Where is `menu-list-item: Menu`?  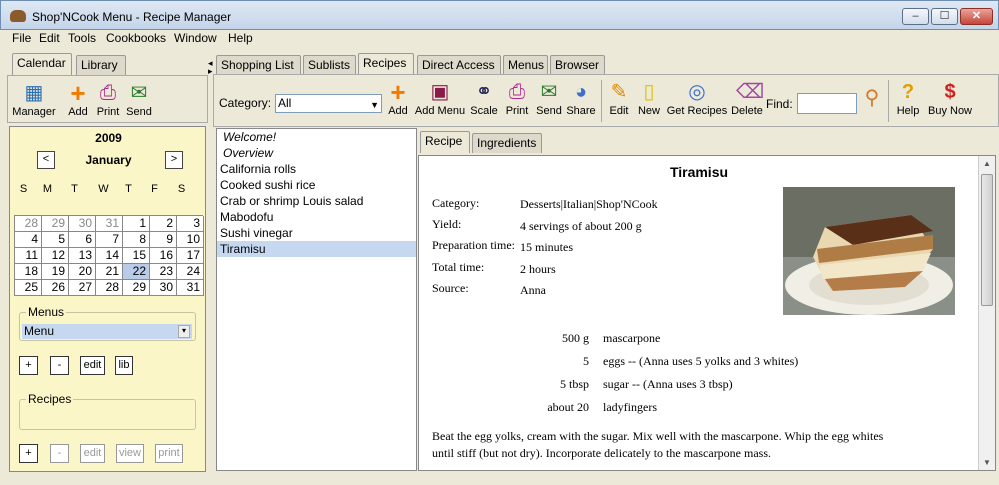
menu-list-item: Menu is located at coordinates (107, 331).